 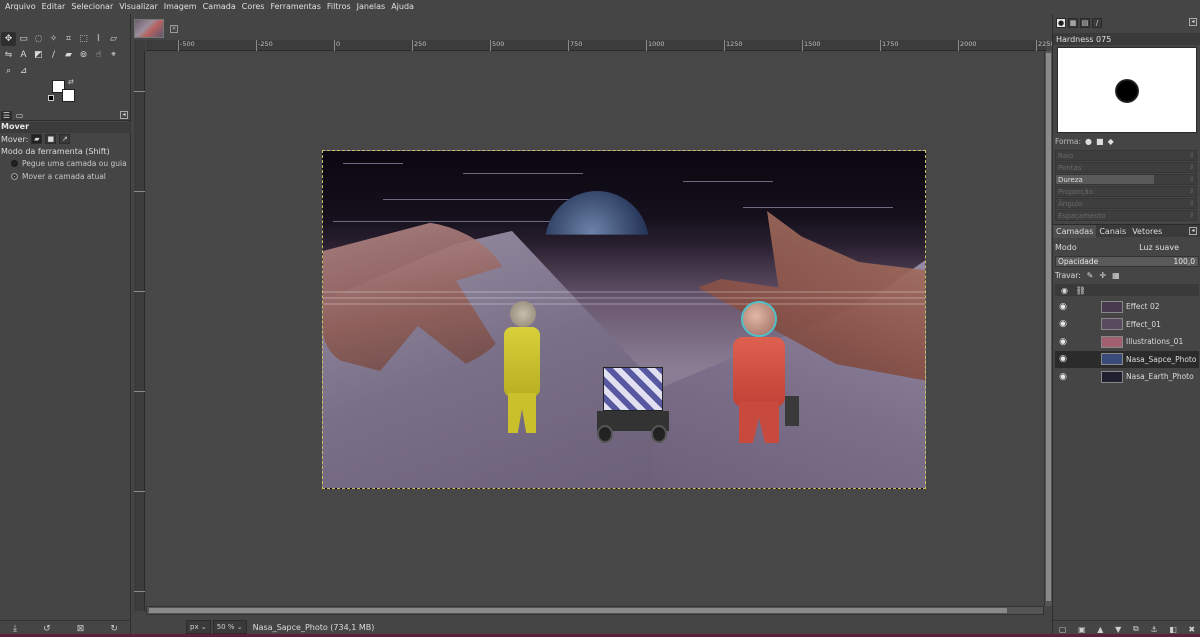 What do you see at coordinates (1126, 179) in the screenshot?
I see `brush-slider: Dureza ⇕` at bounding box center [1126, 179].